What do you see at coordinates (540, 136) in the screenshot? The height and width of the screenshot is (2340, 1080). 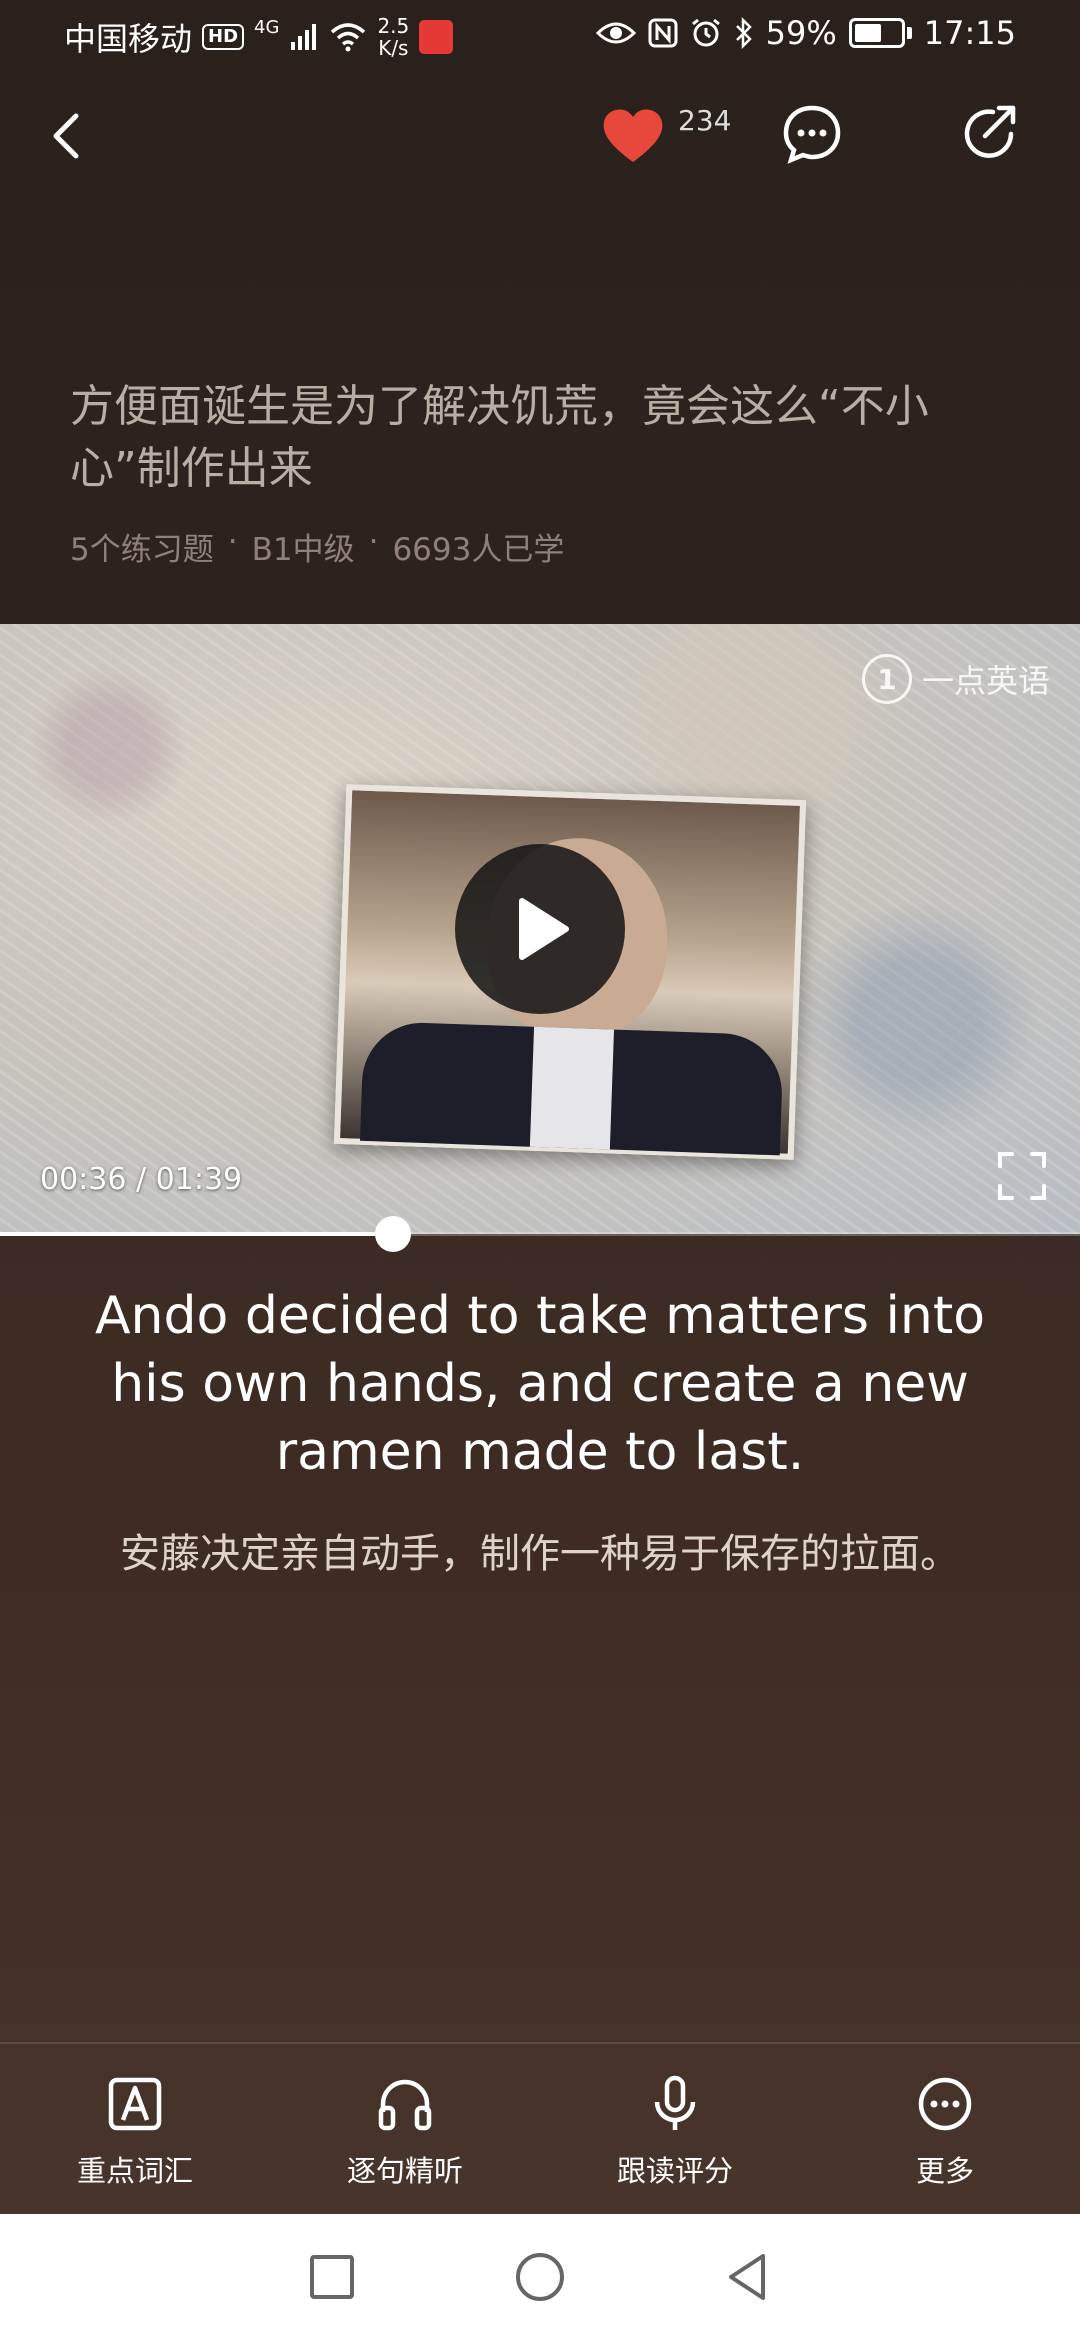 I see `top-nav: 234` at bounding box center [540, 136].